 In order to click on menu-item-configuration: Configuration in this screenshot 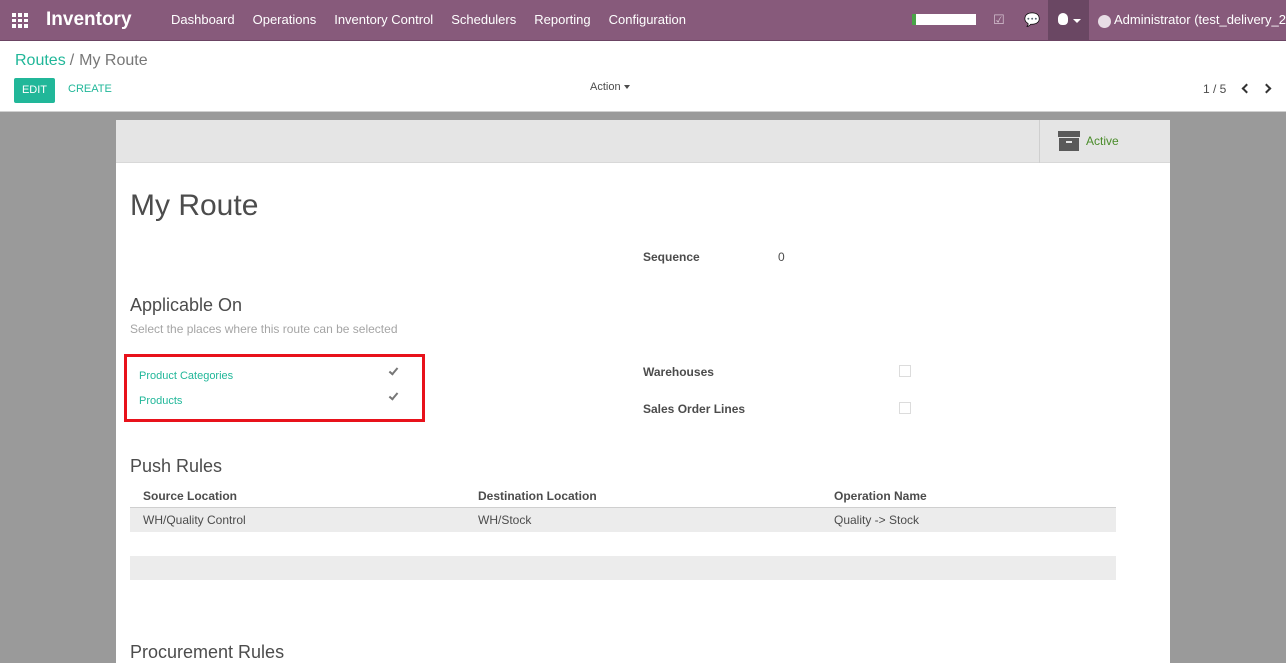, I will do `click(647, 20)`.